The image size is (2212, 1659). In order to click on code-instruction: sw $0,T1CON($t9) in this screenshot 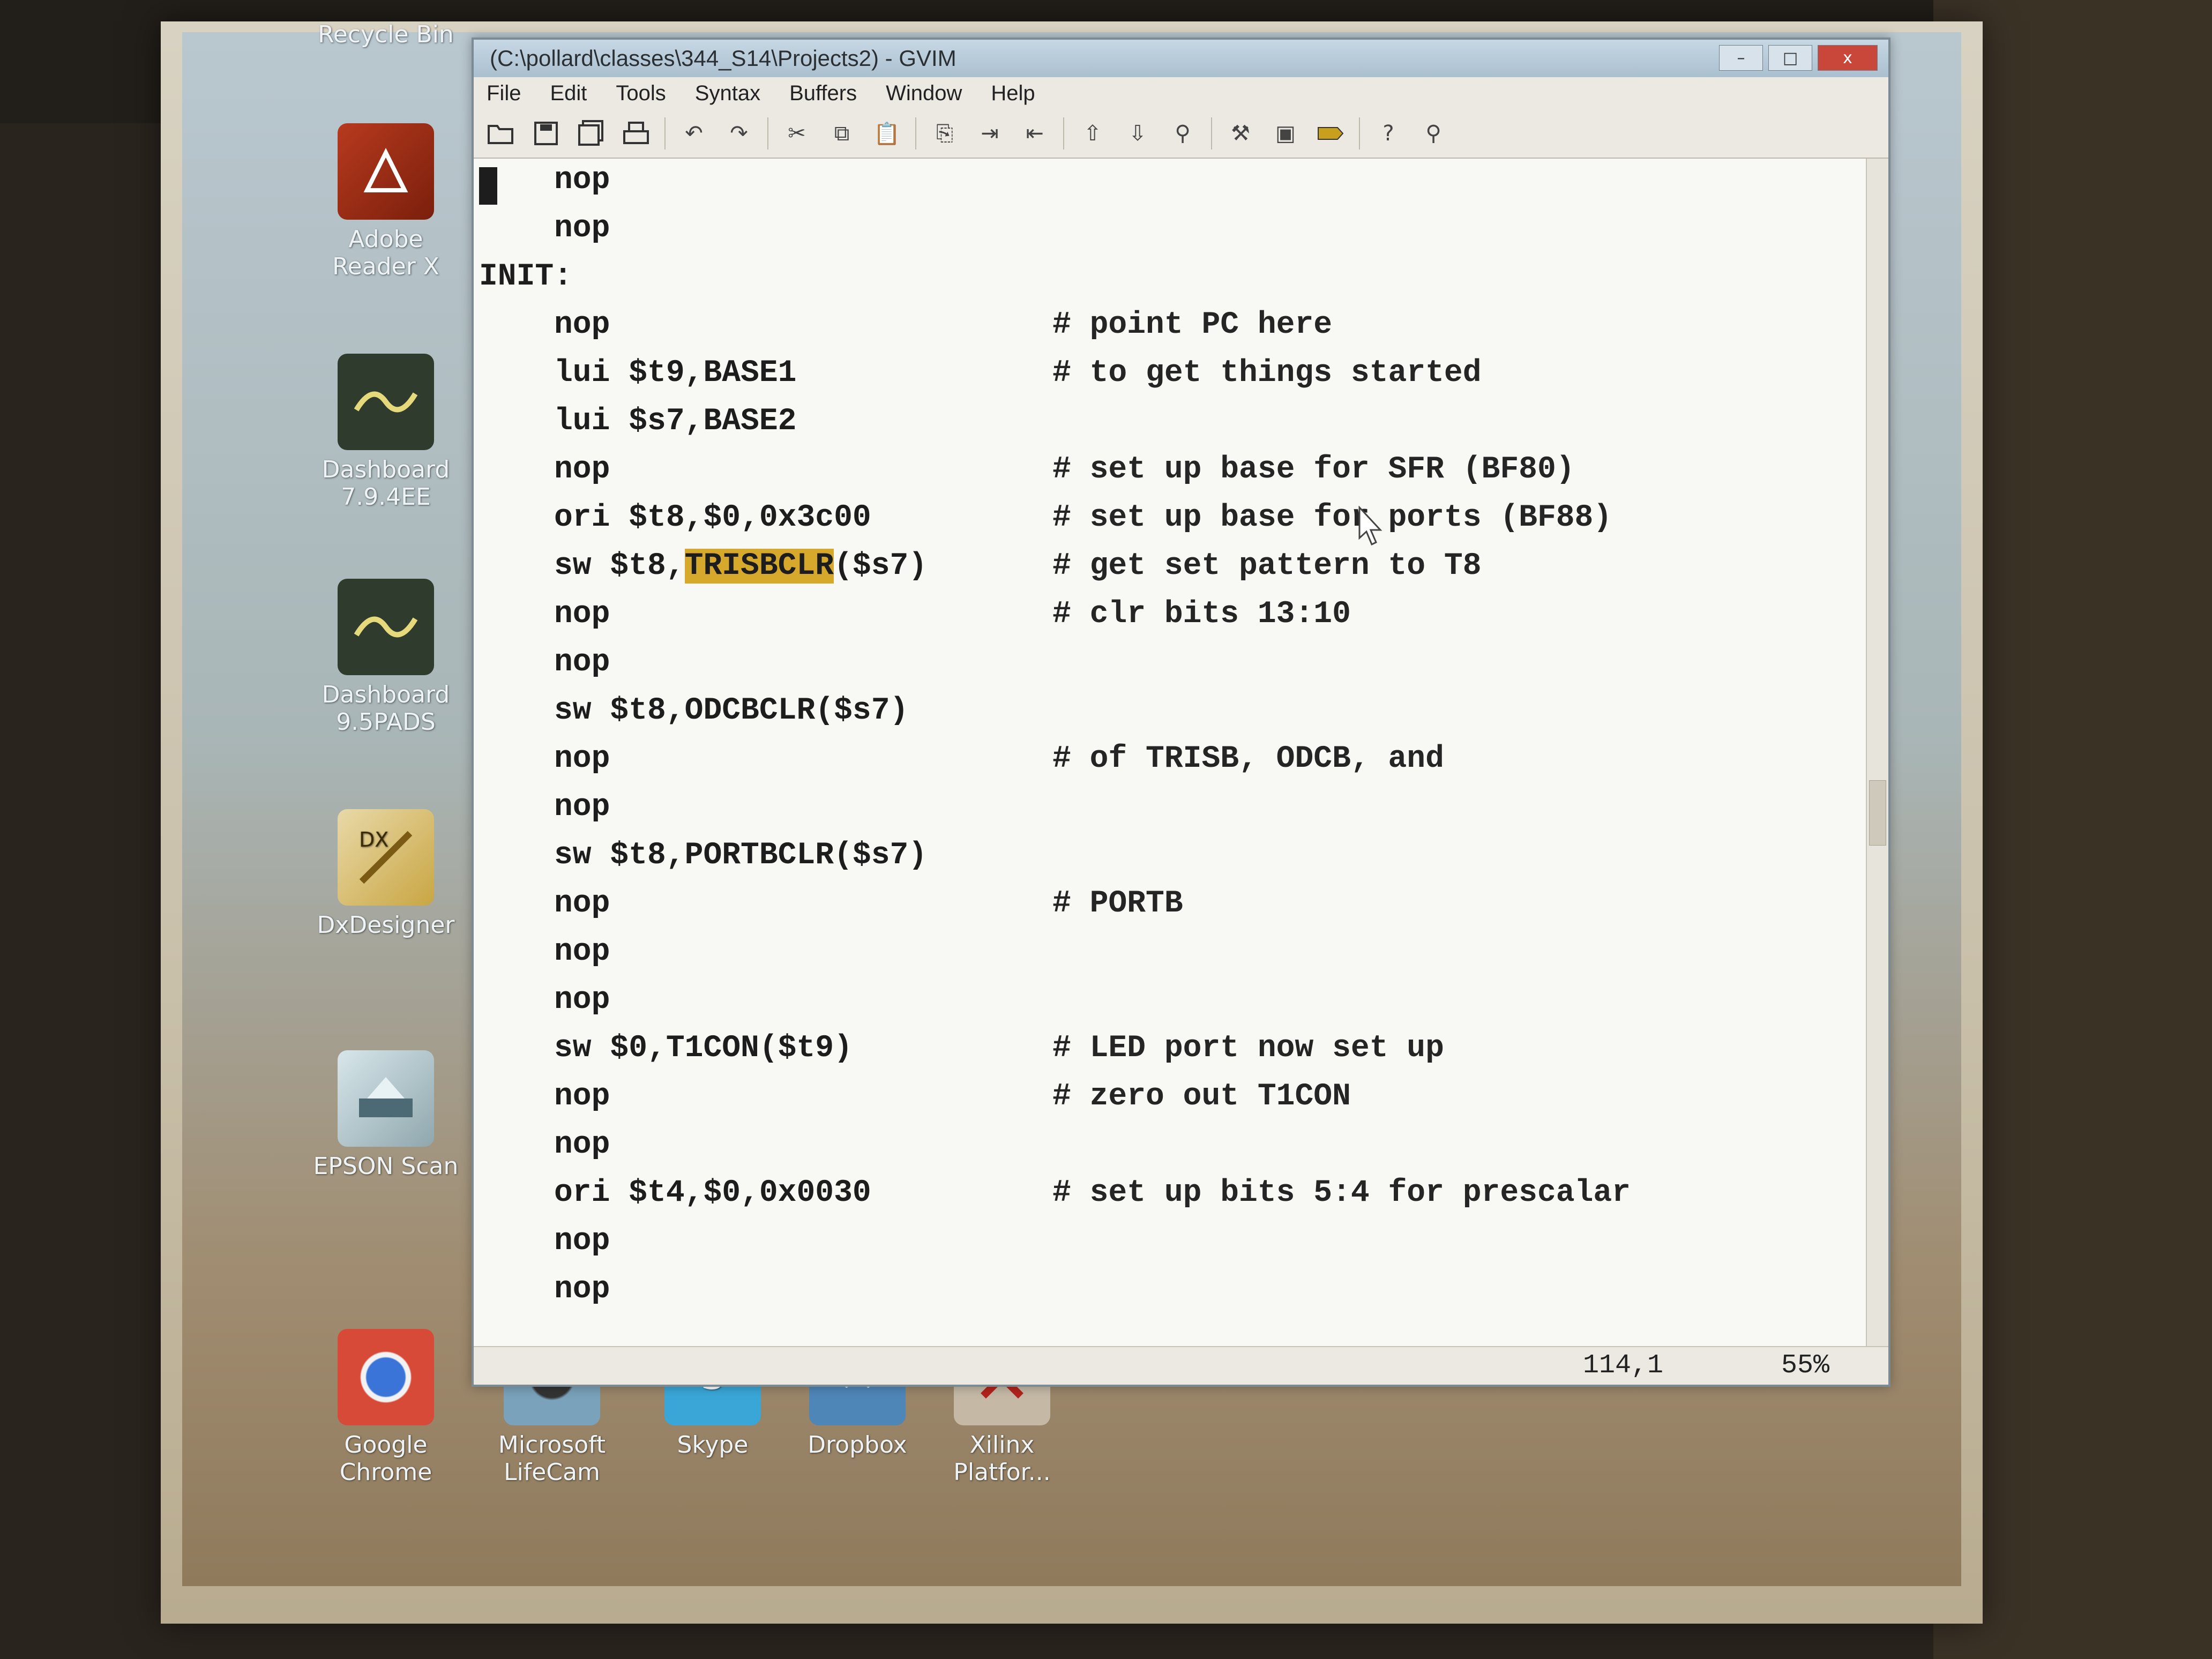, I will do `click(703, 1048)`.